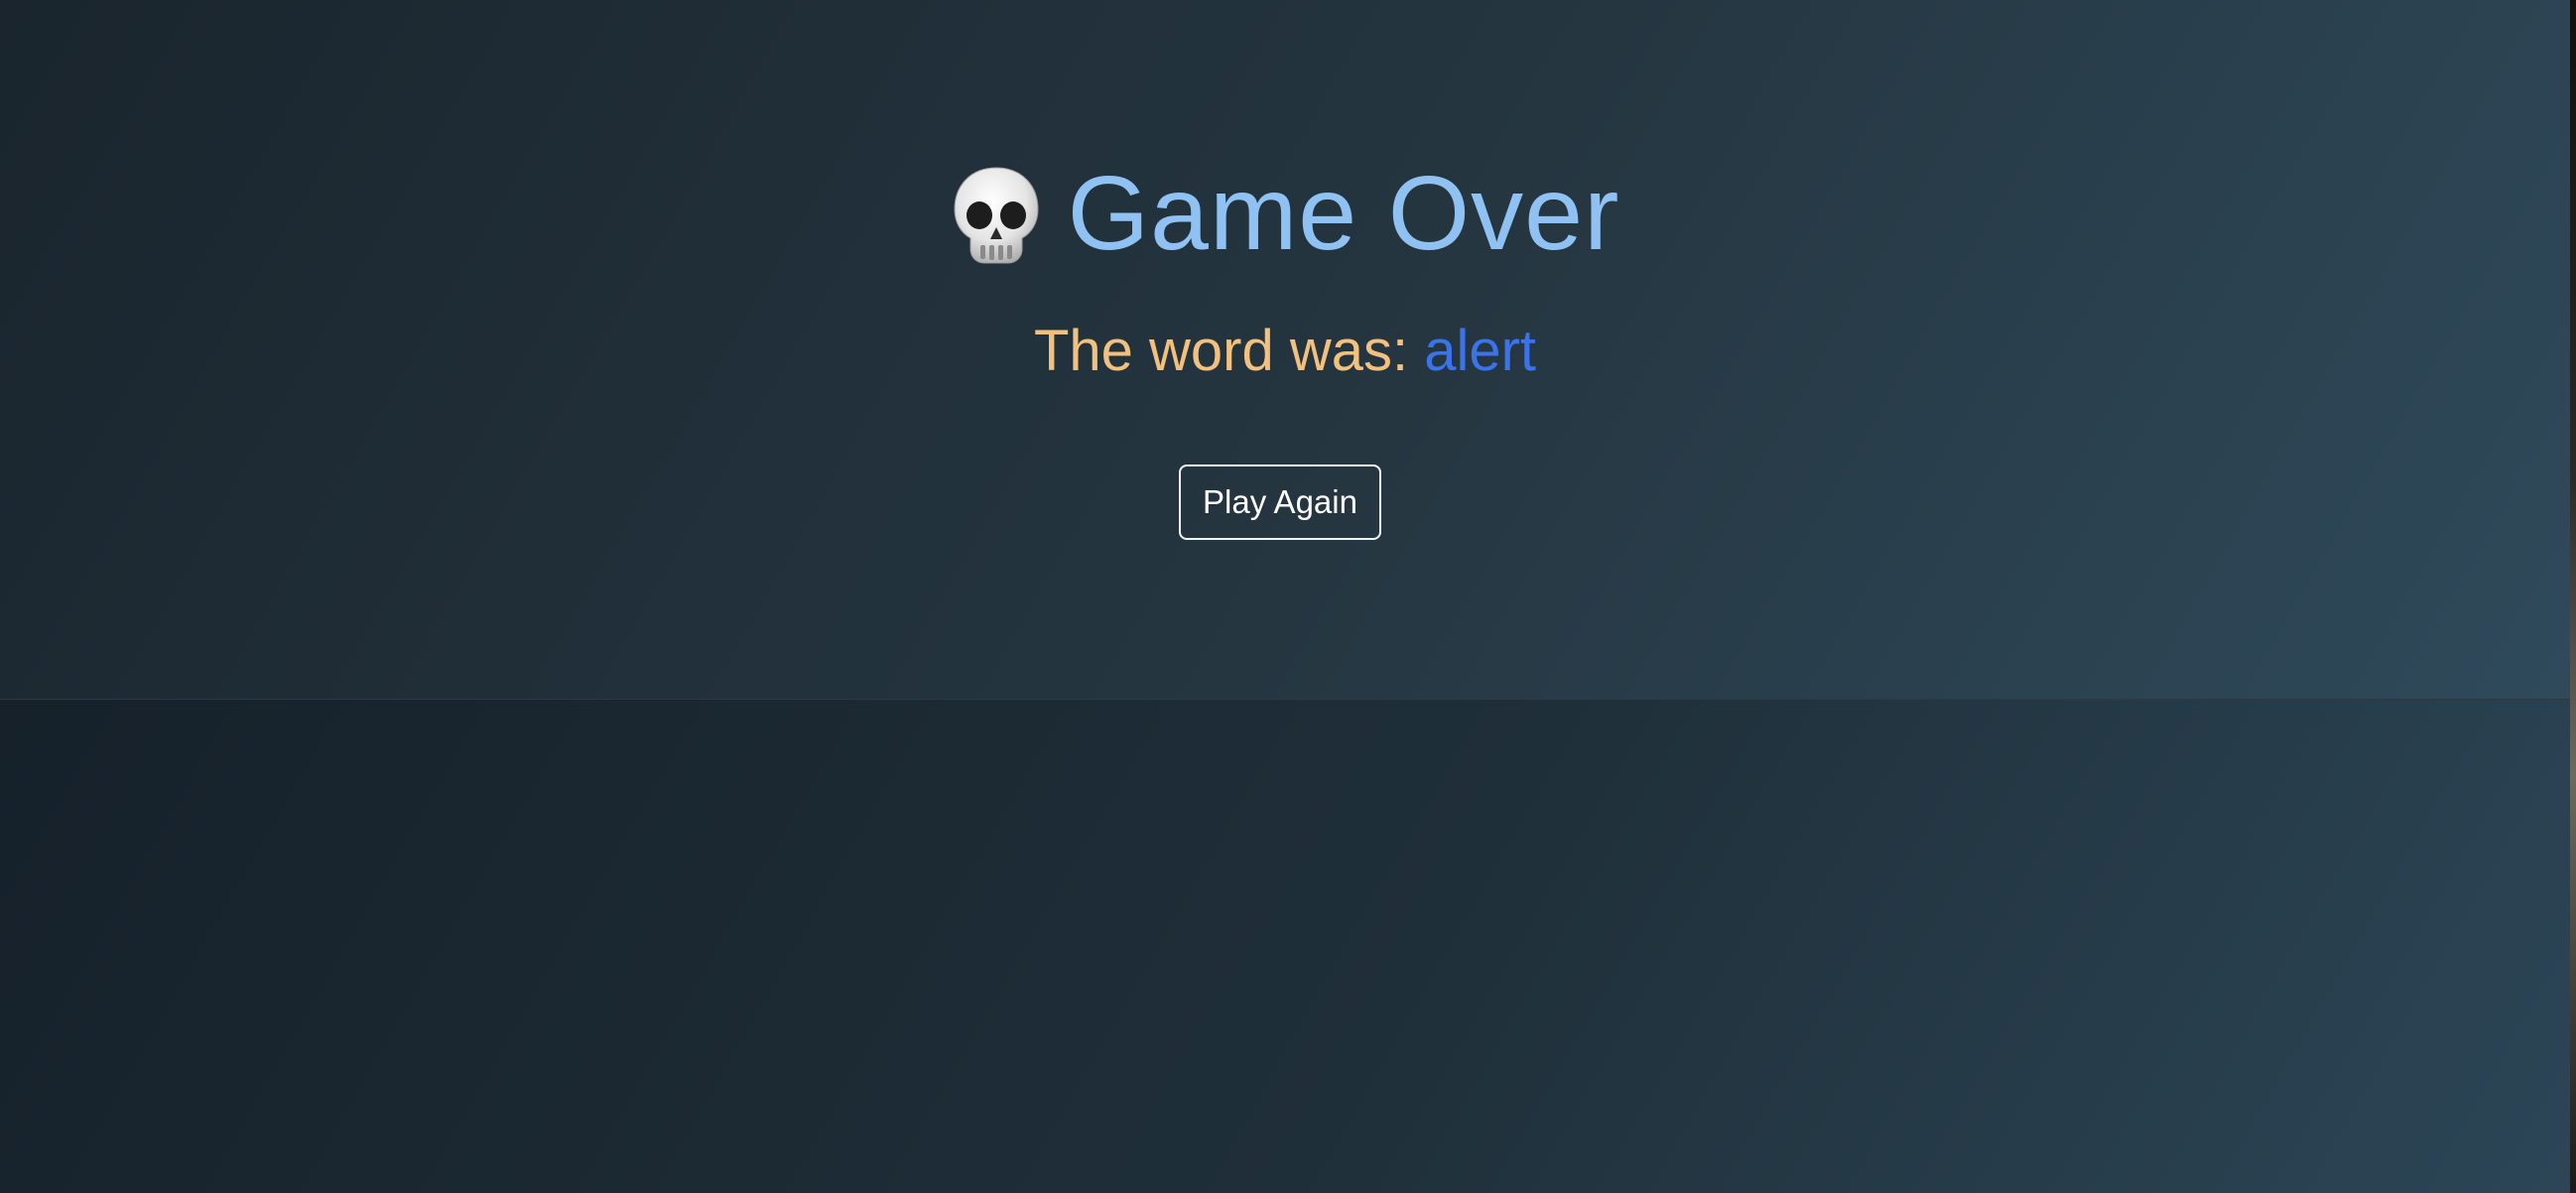 The image size is (2576, 1193). What do you see at coordinates (1481, 351) in the screenshot?
I see `revealed-word: alert` at bounding box center [1481, 351].